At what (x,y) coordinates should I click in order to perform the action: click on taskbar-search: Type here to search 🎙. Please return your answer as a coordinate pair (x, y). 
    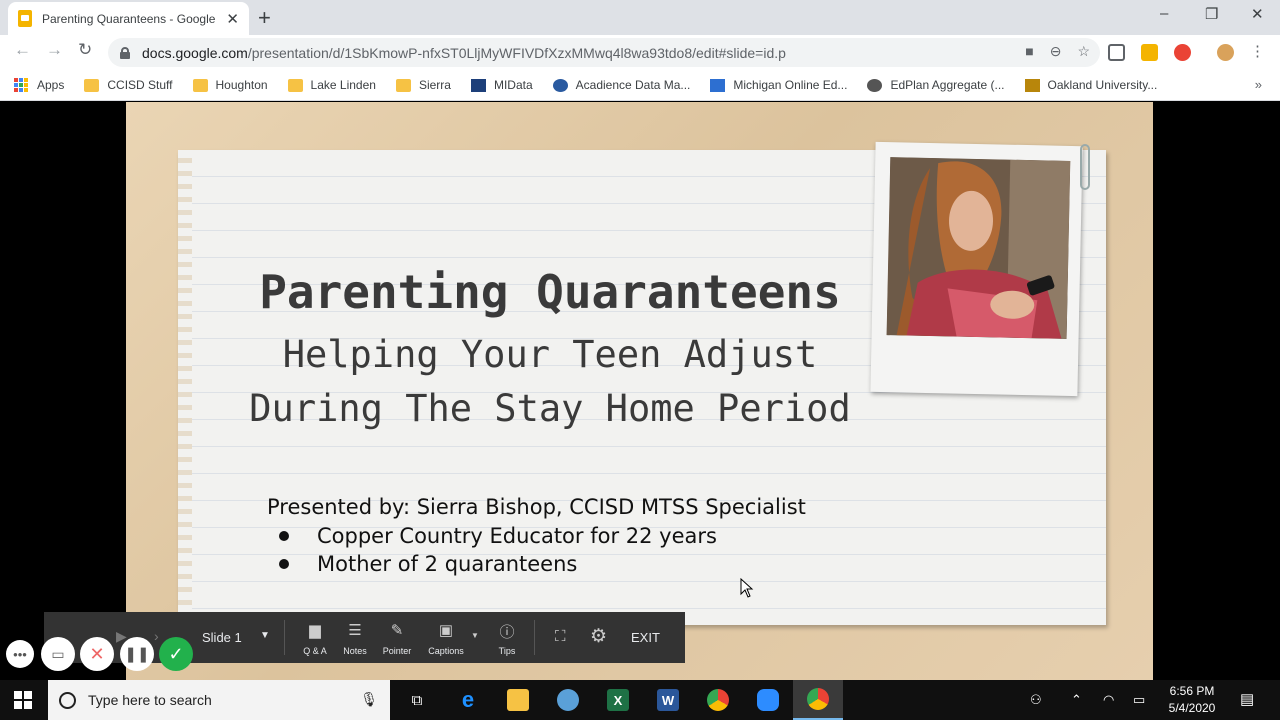
    Looking at the image, I should click on (219, 700).